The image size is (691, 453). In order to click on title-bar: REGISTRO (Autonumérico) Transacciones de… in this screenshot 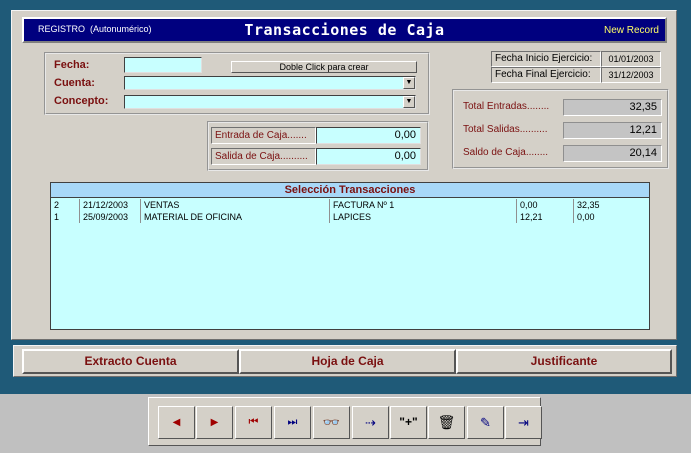, I will do `click(344, 30)`.